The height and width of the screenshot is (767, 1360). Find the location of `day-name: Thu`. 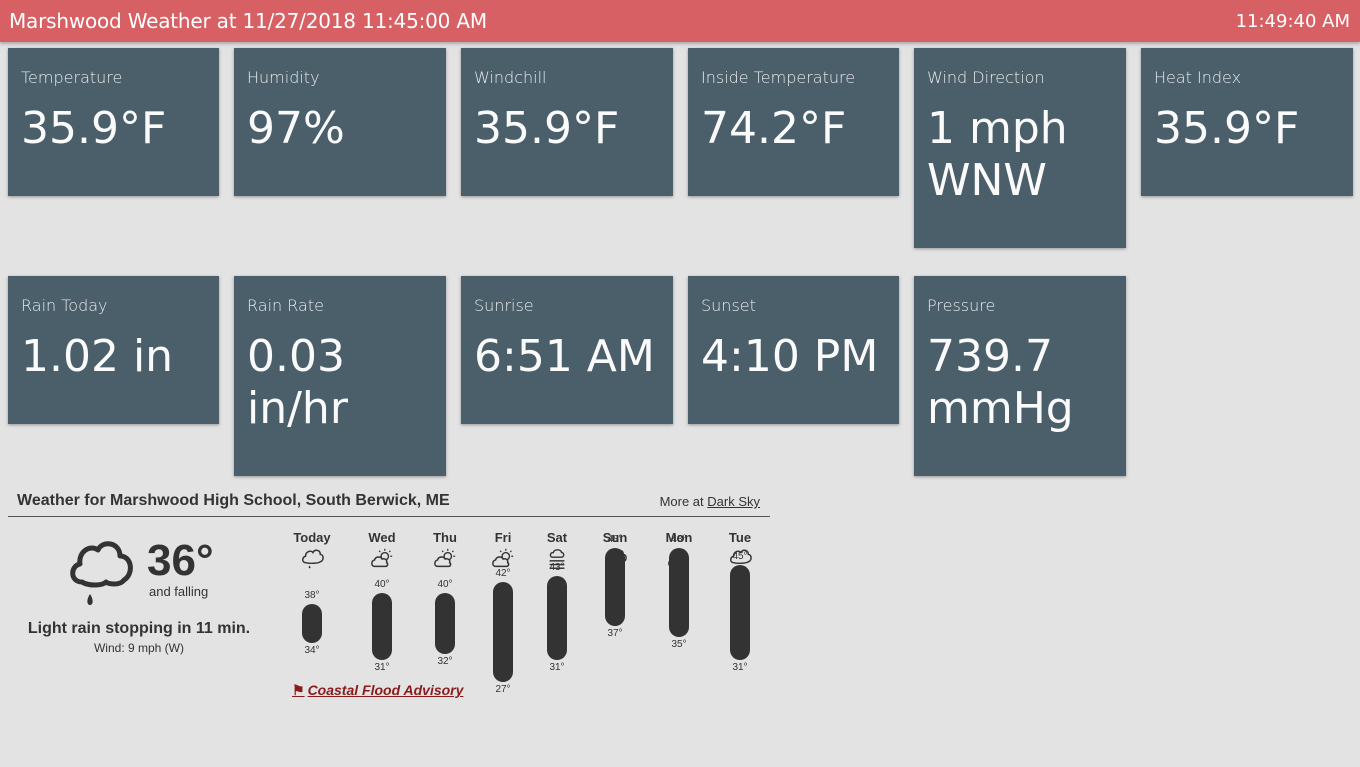

day-name: Thu is located at coordinates (445, 537).